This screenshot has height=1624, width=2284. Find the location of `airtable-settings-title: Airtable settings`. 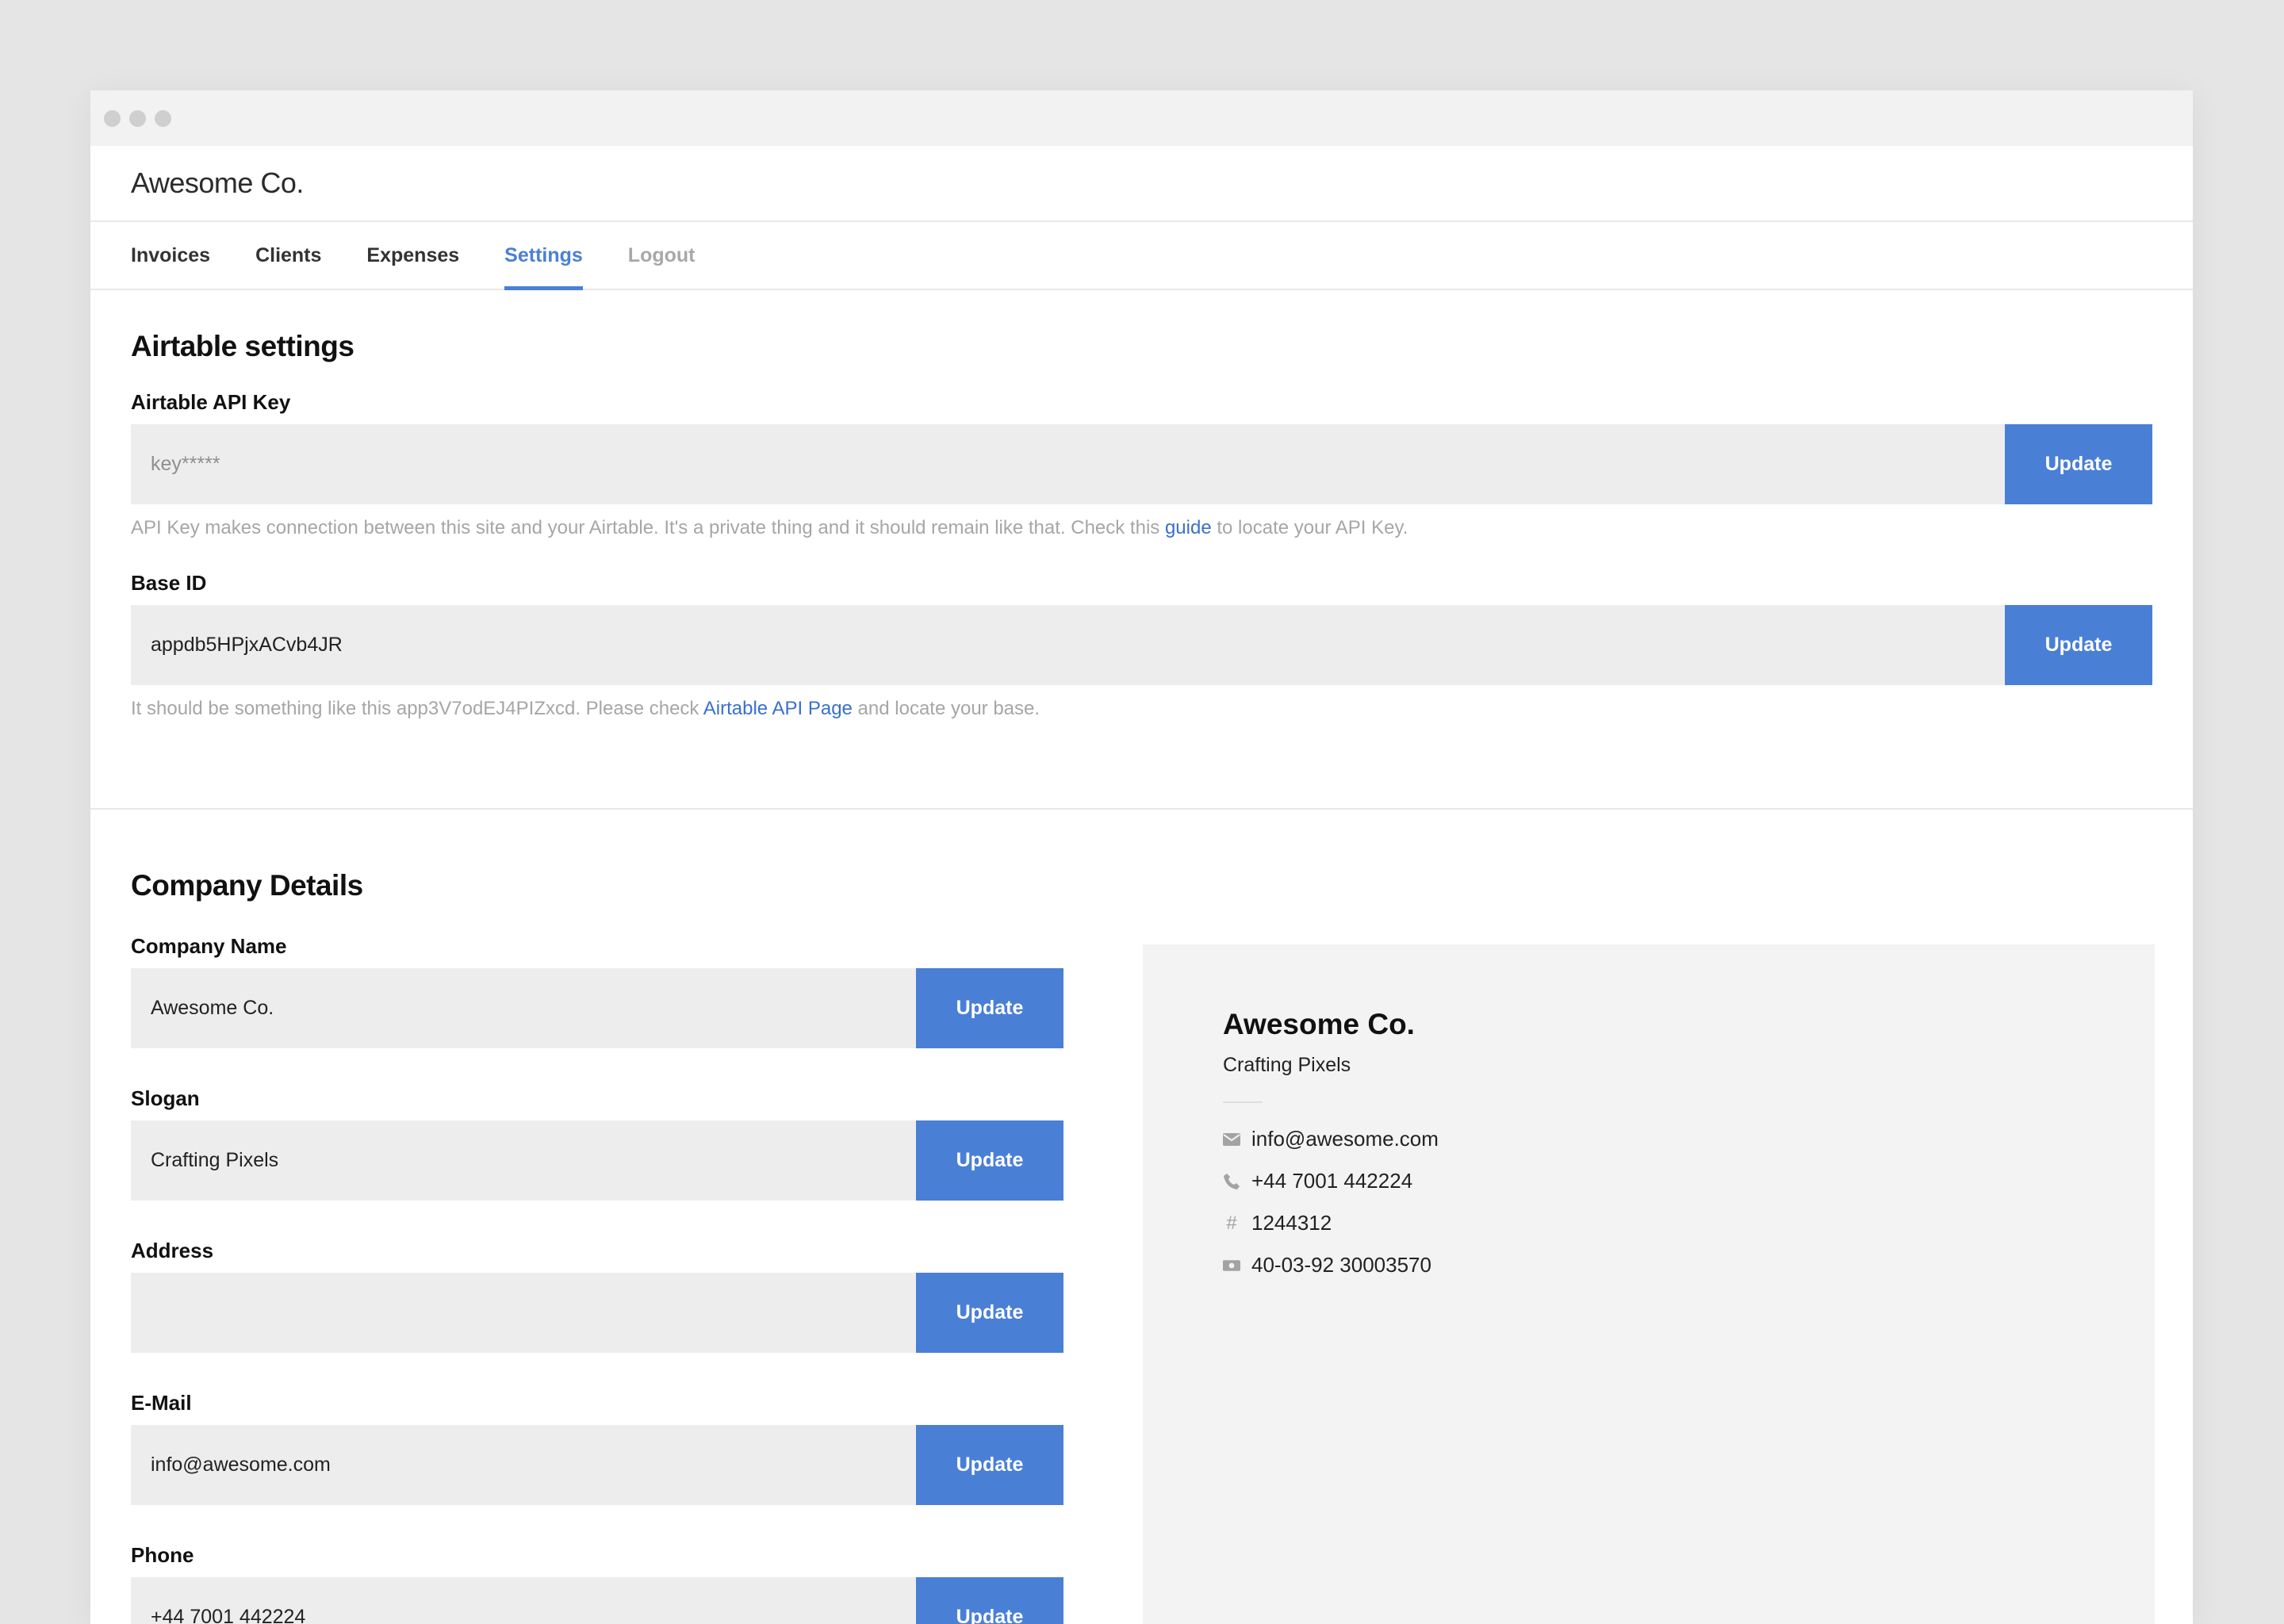

airtable-settings-title: Airtable settings is located at coordinates (242, 346).